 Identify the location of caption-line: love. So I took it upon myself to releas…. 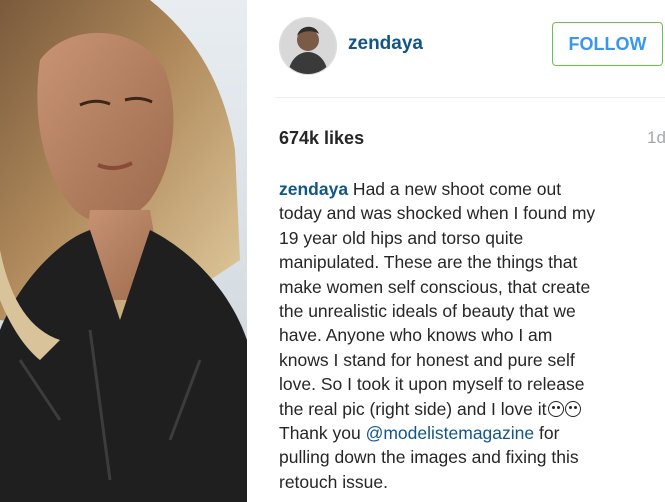
(432, 384).